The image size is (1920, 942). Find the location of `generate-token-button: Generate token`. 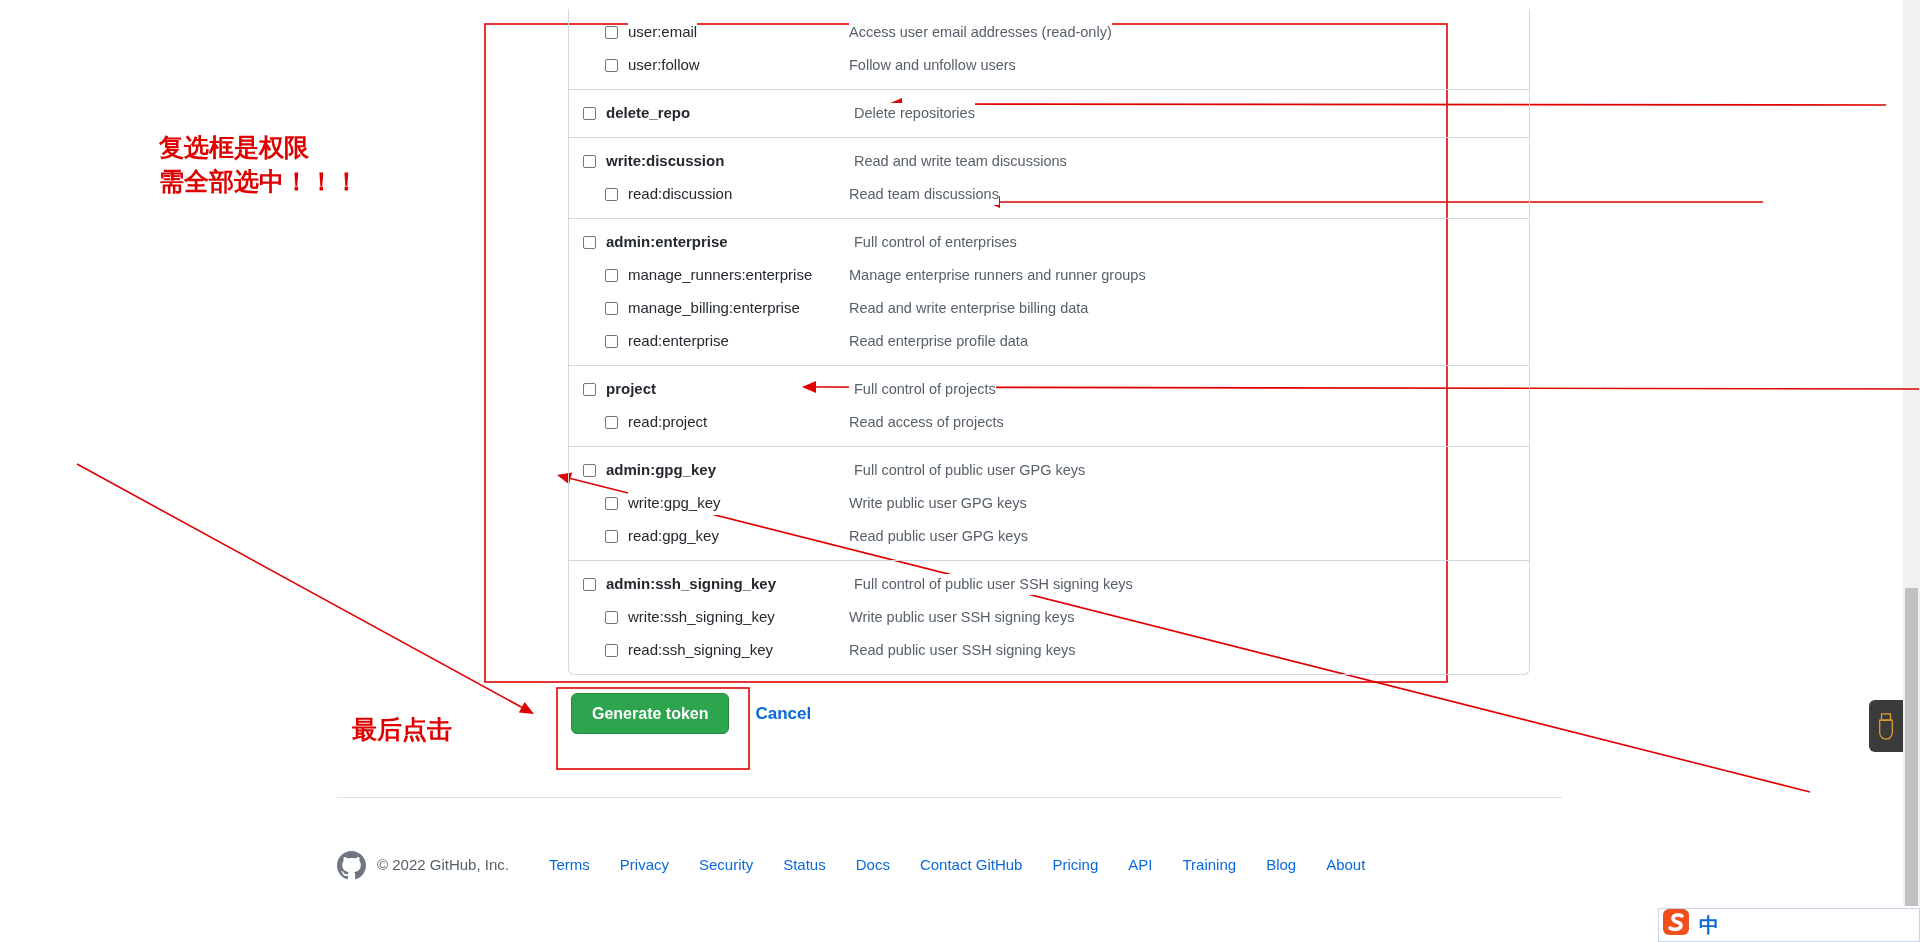

generate-token-button: Generate token is located at coordinates (650, 713).